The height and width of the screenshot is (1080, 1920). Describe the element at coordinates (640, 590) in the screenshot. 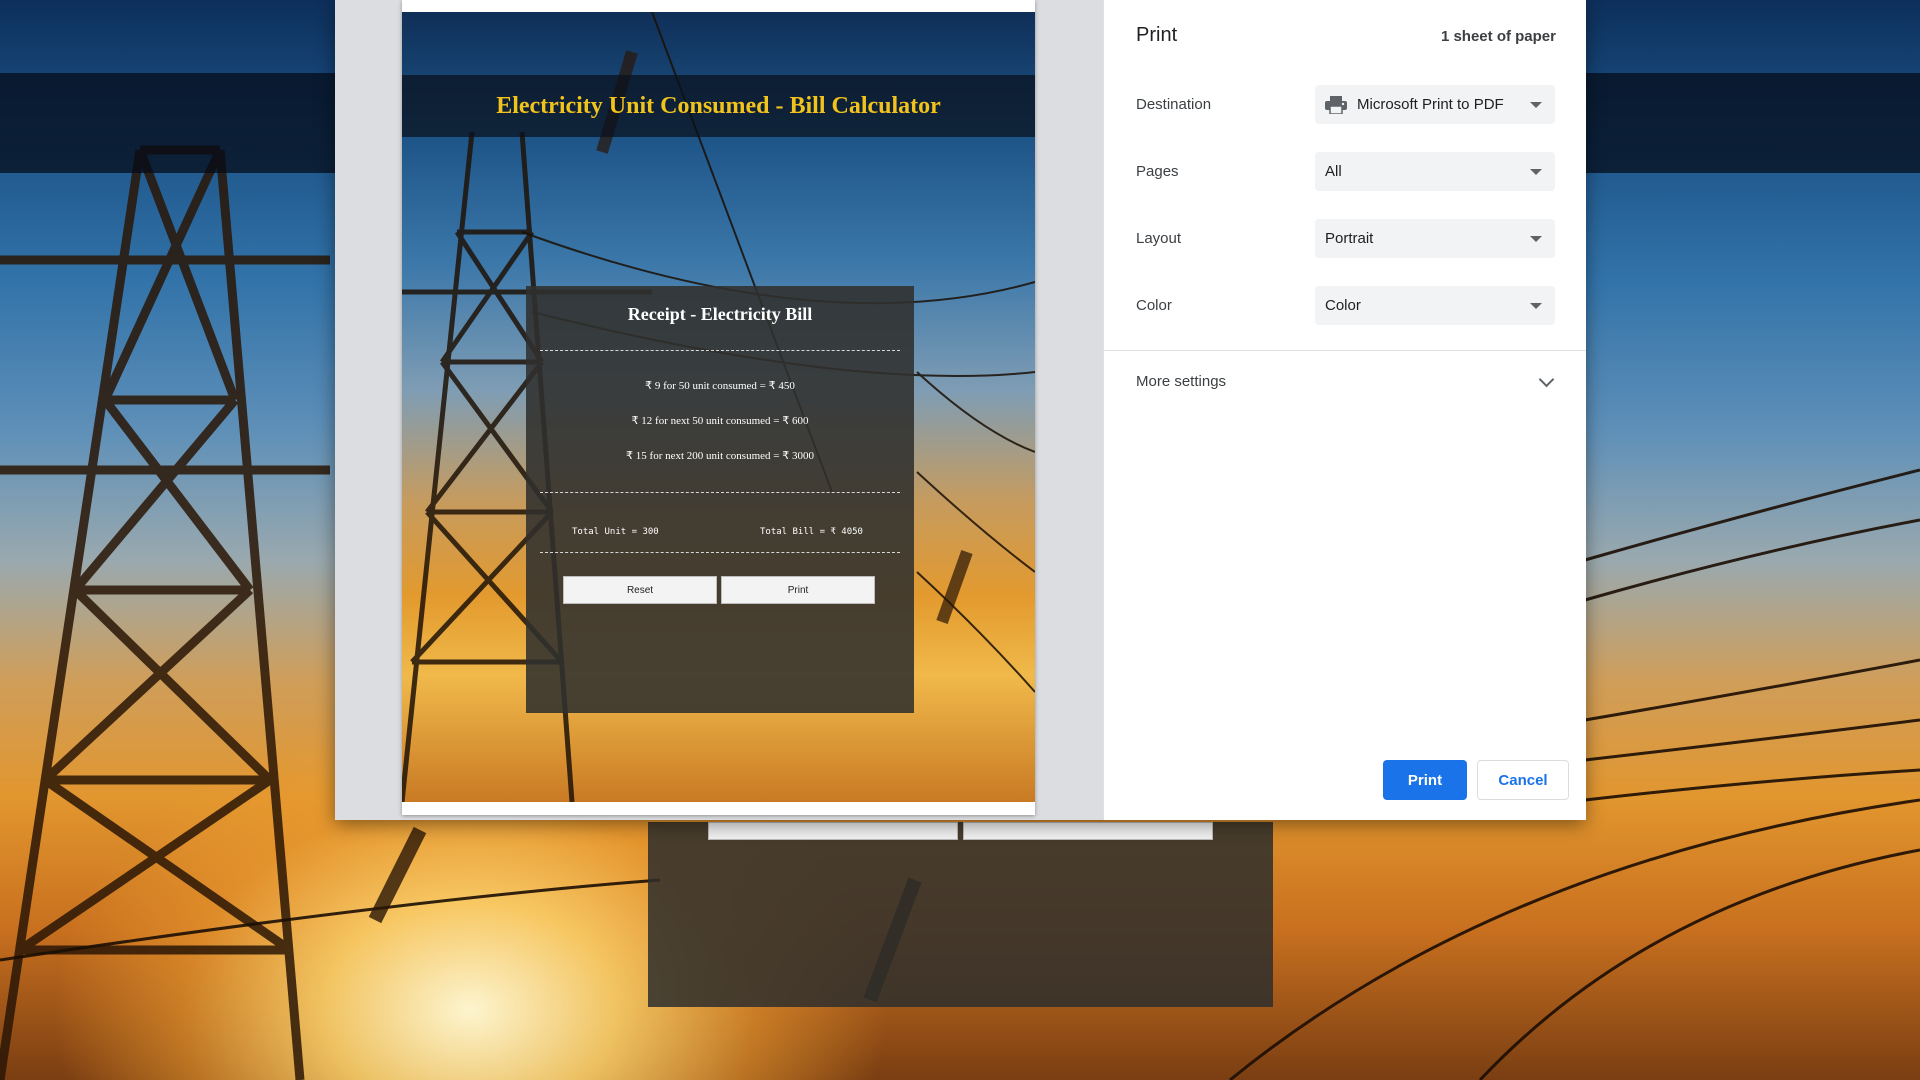

I see `receipt-reset-button: Reset` at that location.